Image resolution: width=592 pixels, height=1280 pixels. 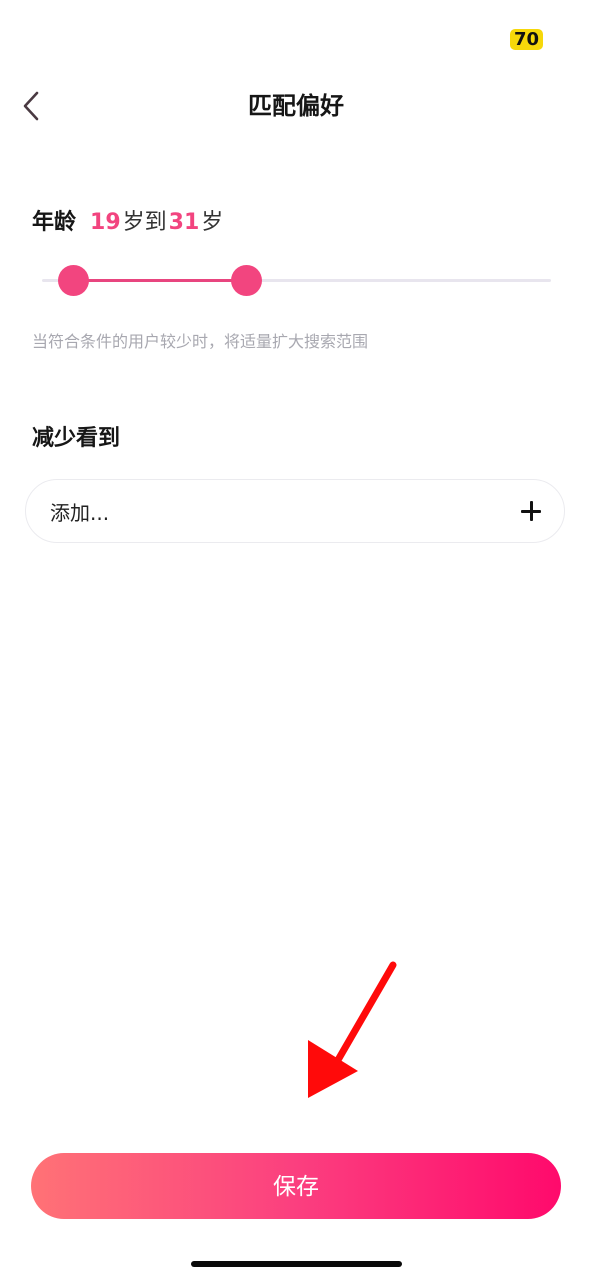 I want to click on slider-min-thumb, so click(x=73, y=280).